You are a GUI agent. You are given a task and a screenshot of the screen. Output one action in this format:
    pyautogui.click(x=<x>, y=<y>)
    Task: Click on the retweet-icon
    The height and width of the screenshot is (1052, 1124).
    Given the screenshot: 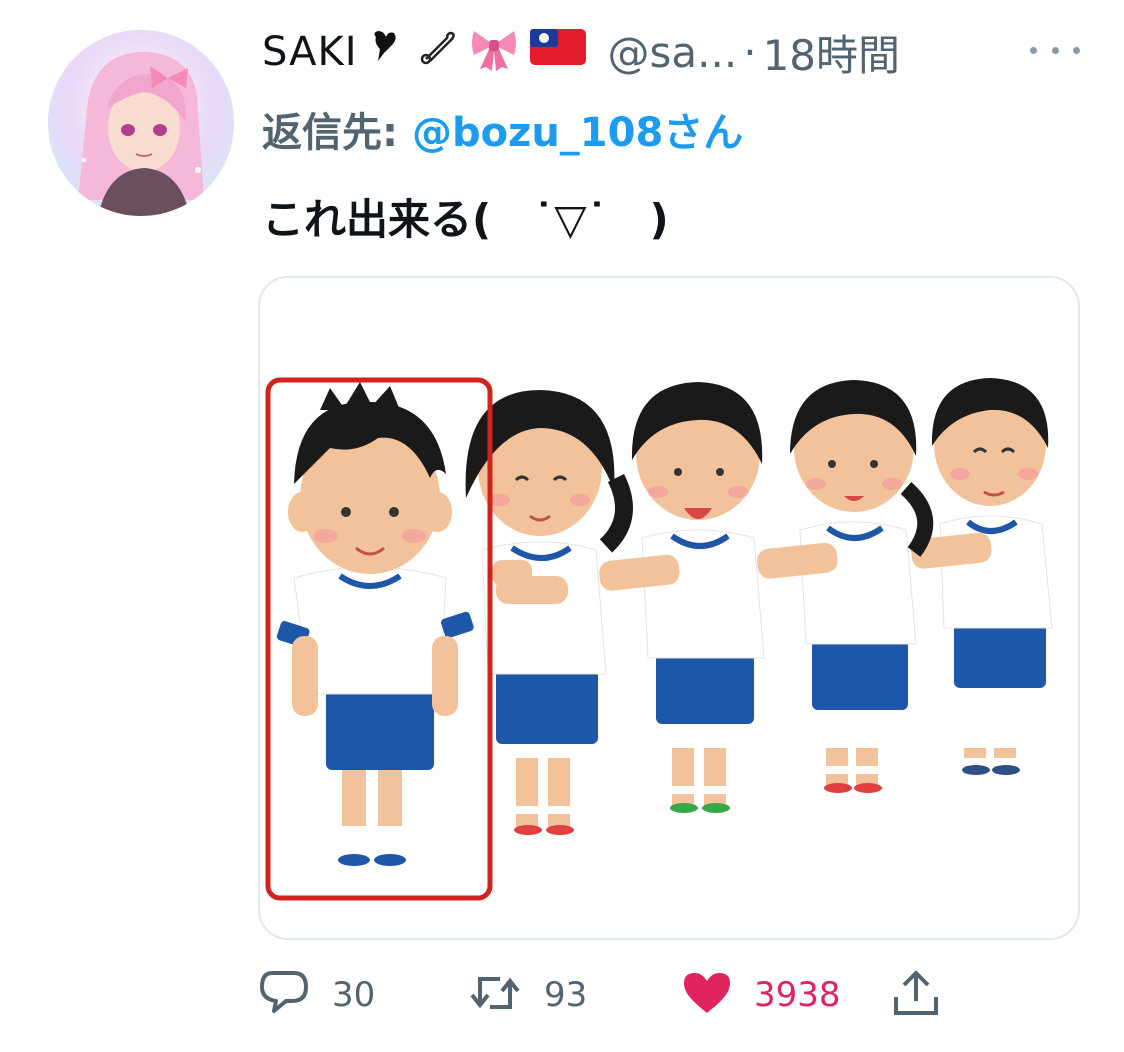 What is the action you would take?
    pyautogui.click(x=495, y=995)
    